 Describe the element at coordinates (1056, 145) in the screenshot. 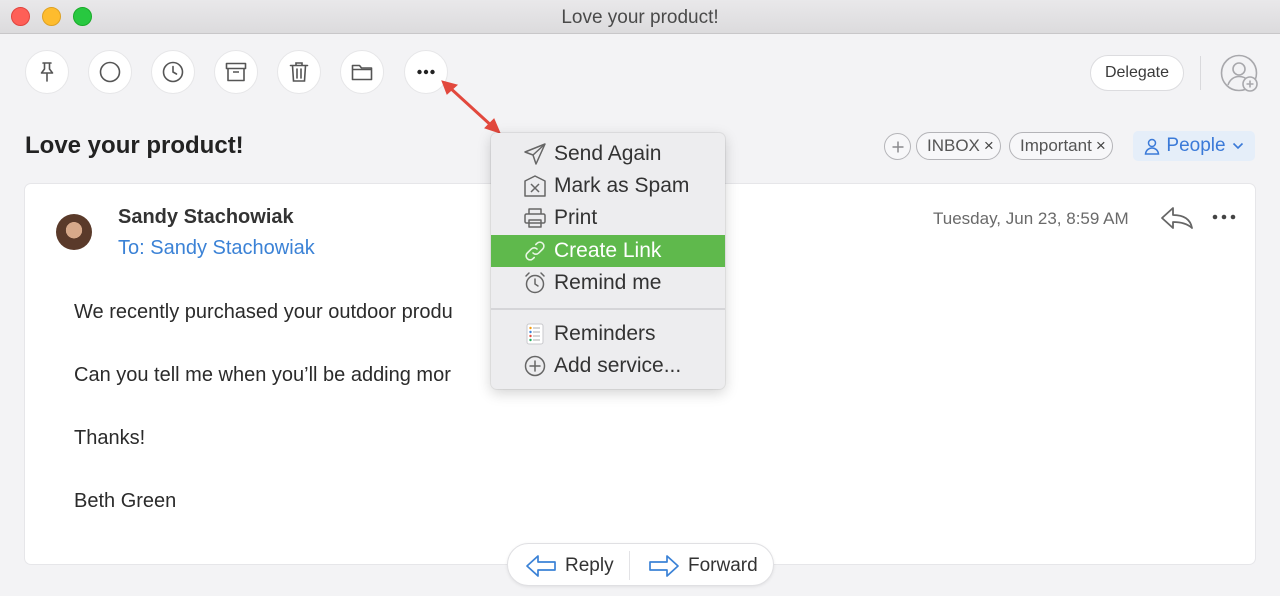

I see `tag-label: Important` at that location.